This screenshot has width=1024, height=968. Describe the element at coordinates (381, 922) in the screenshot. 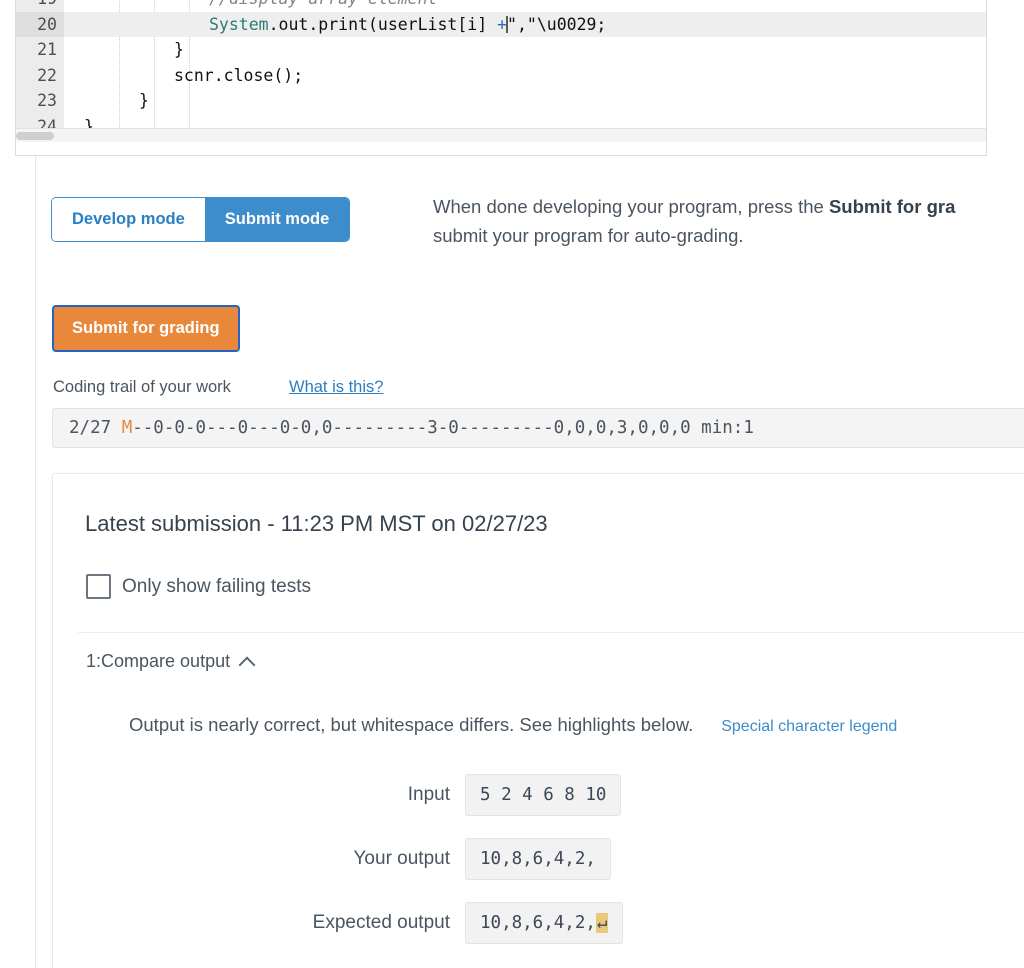

I see `io-label: Expected output` at that location.